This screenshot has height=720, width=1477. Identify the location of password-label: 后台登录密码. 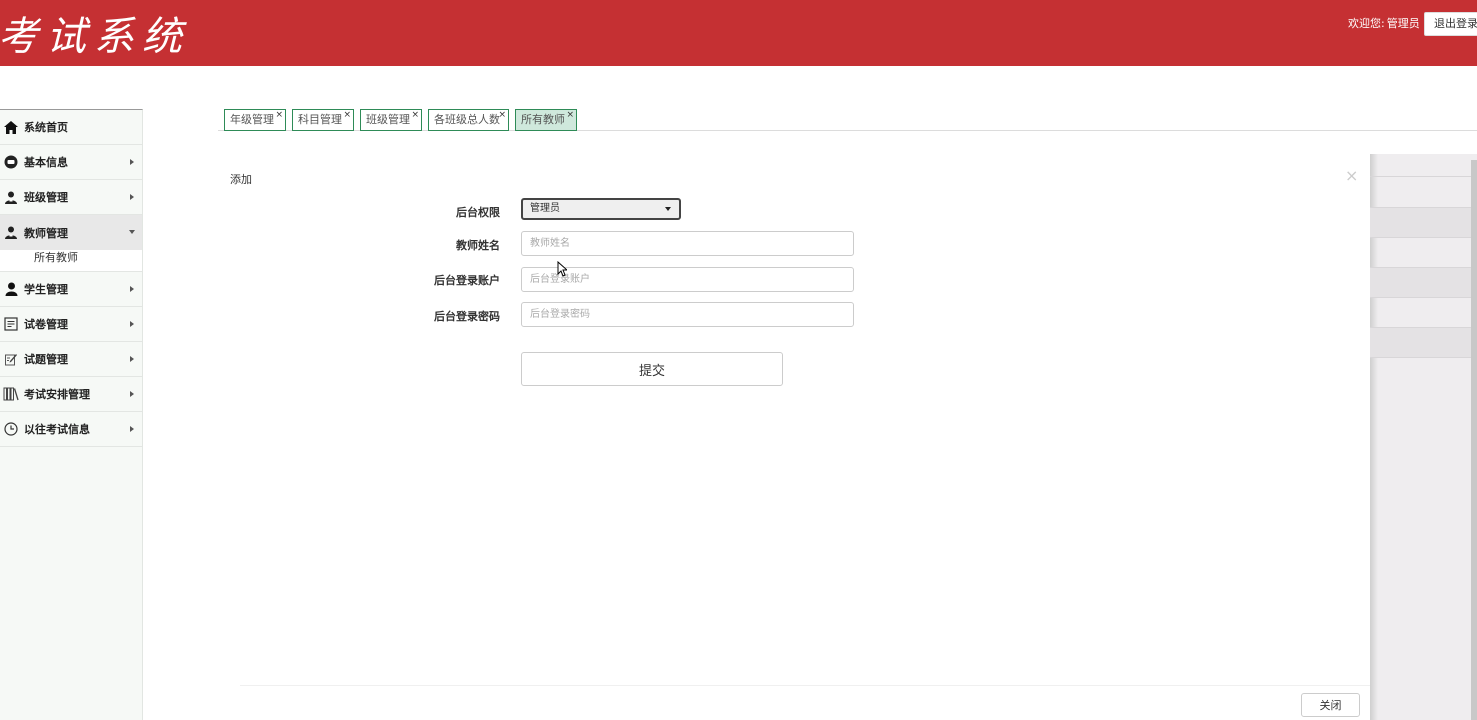
(467, 316).